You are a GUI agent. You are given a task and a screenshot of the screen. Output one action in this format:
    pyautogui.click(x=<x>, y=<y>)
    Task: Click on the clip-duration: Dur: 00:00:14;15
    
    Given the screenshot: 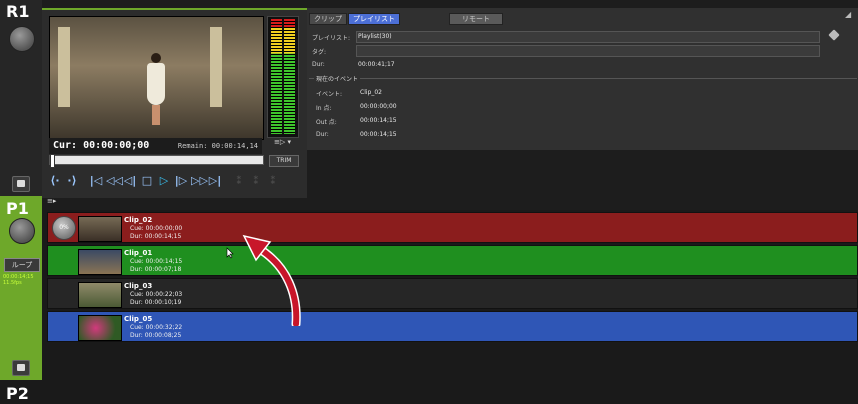 What is the action you would take?
    pyautogui.click(x=156, y=236)
    